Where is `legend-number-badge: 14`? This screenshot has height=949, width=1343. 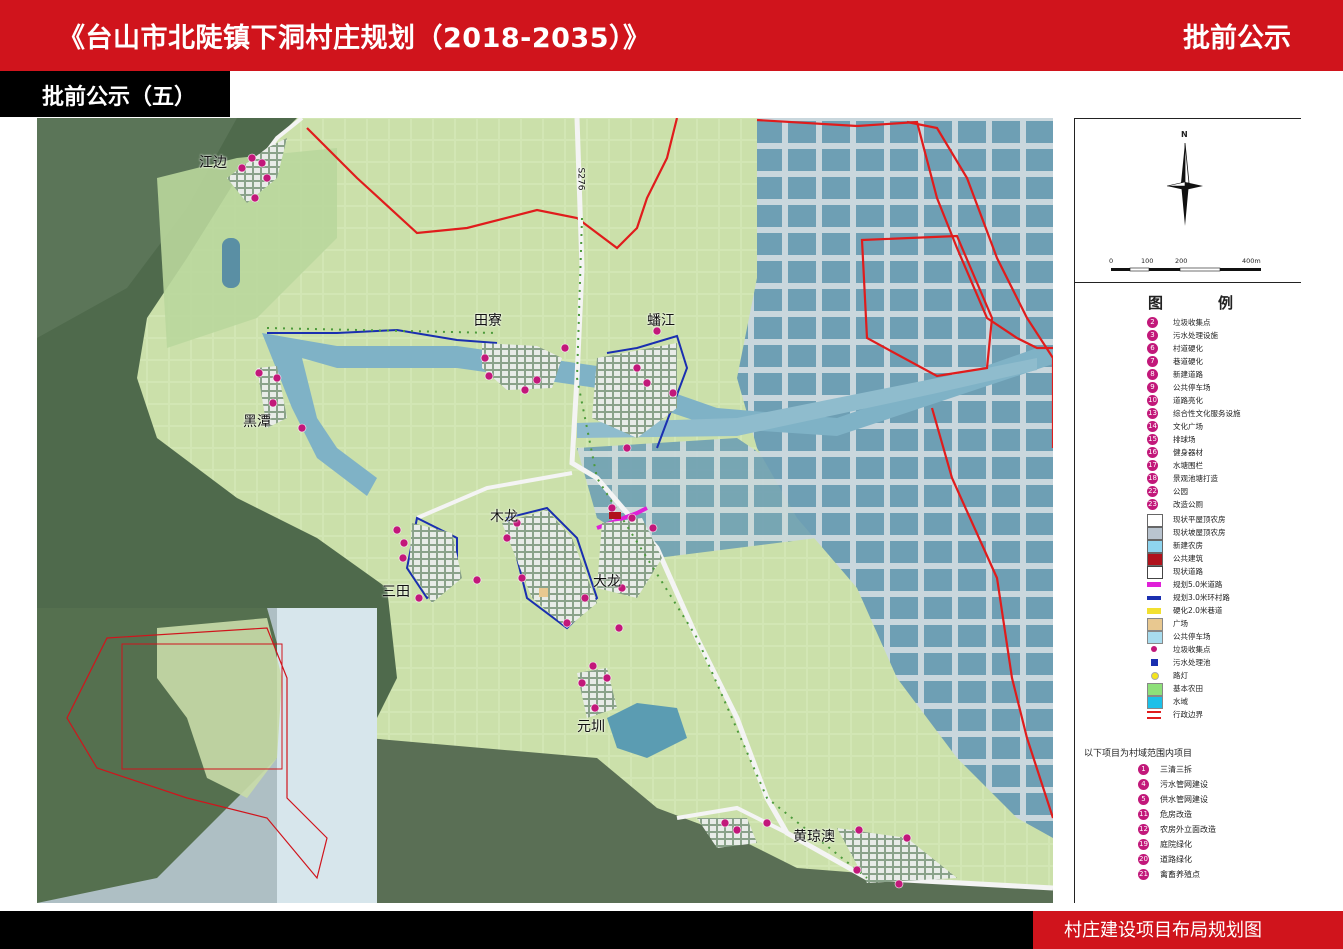 legend-number-badge: 14 is located at coordinates (1152, 426).